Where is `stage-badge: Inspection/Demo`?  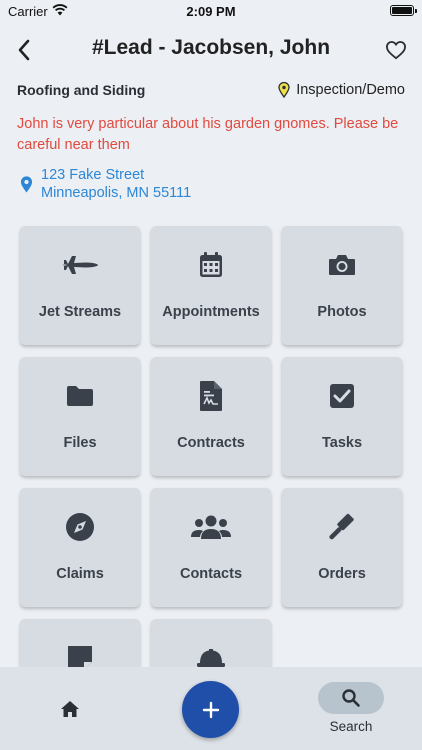
stage-badge: Inspection/Demo is located at coordinates (341, 90).